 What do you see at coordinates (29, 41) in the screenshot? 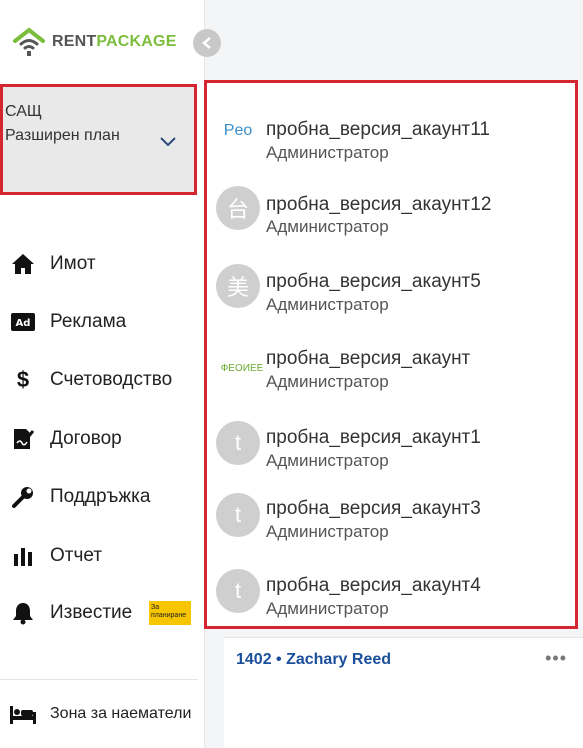
I see `logo-mark-icon` at bounding box center [29, 41].